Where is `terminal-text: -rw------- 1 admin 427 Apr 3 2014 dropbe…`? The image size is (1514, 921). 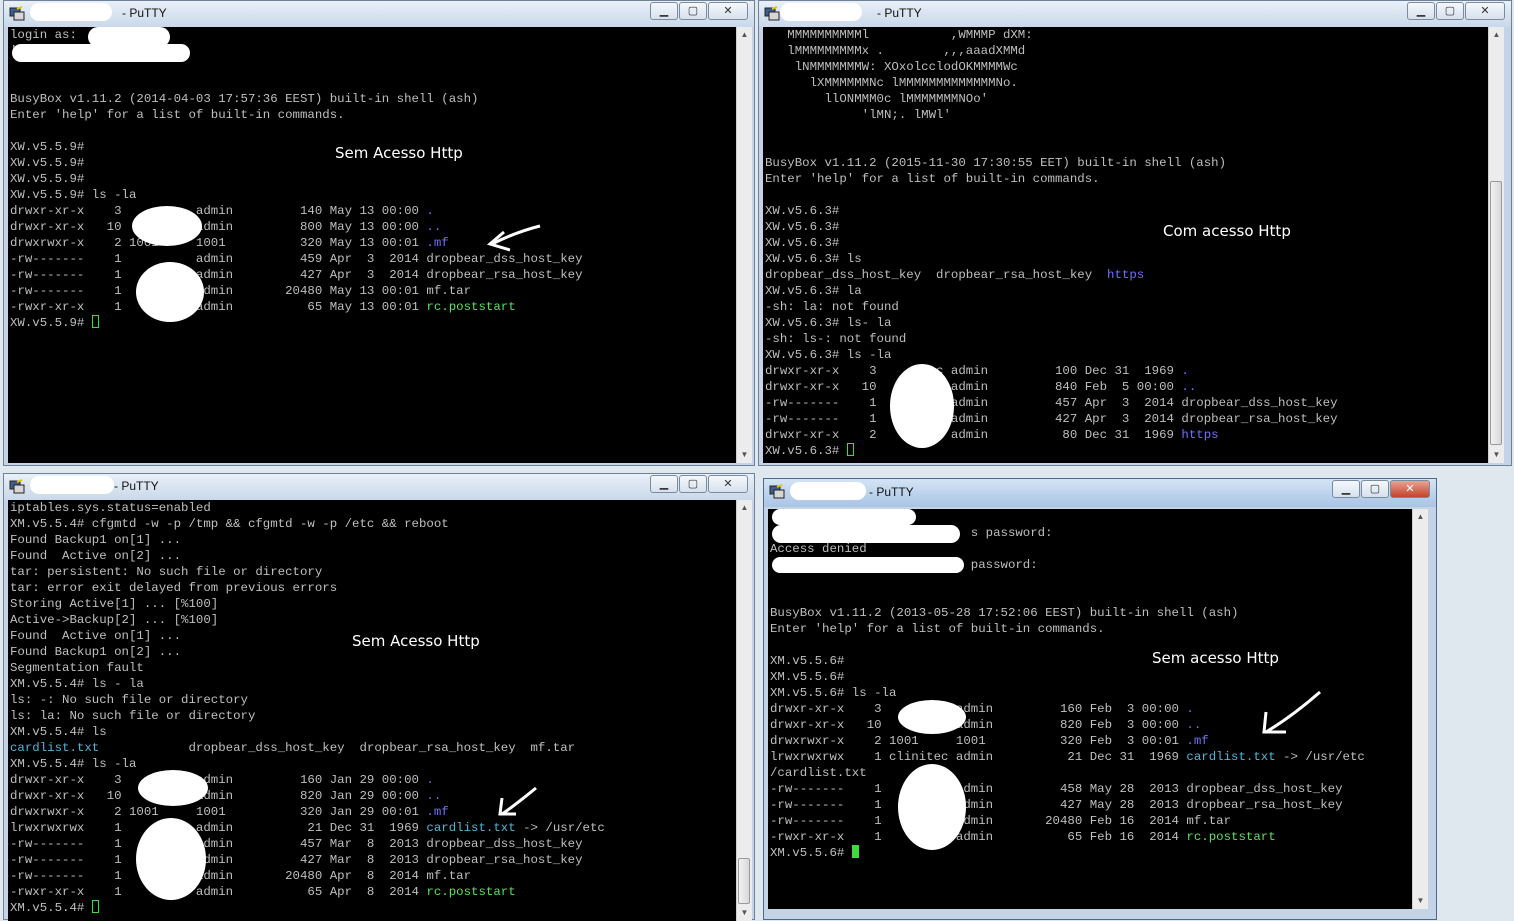
terminal-text: -rw------- 1 admin 427 Apr 3 2014 dropbe… is located at coordinates (296, 275).